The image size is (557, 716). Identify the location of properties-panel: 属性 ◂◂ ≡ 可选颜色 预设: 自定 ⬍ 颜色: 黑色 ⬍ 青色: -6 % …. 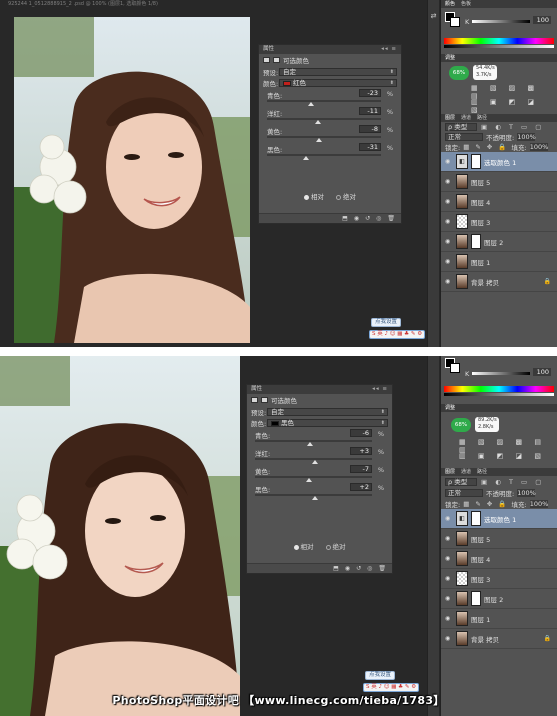
(319, 479).